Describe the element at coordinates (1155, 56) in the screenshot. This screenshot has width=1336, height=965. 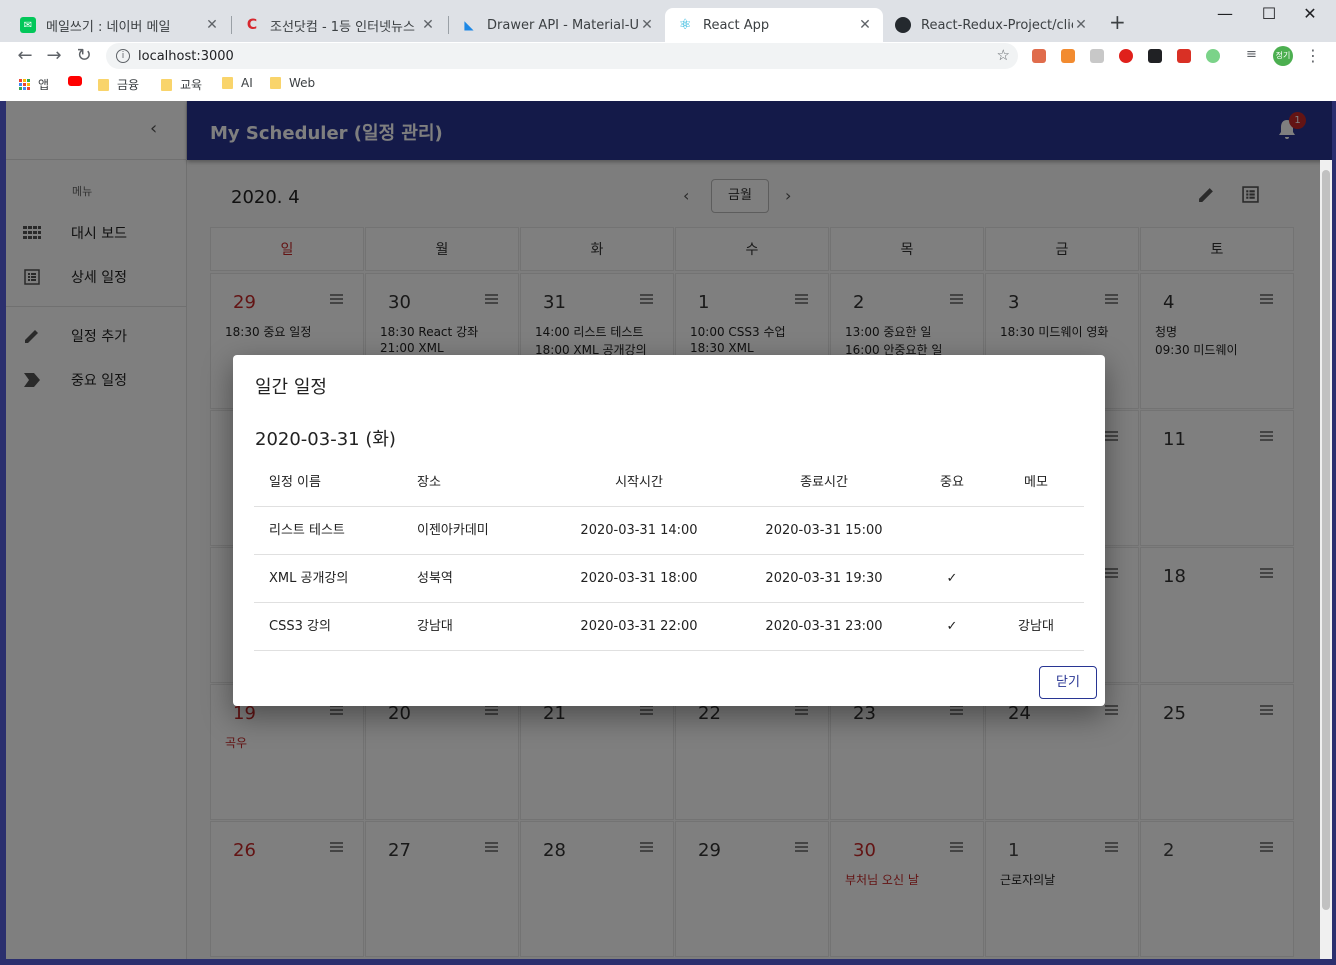
I see `terminal-extension-icon` at that location.